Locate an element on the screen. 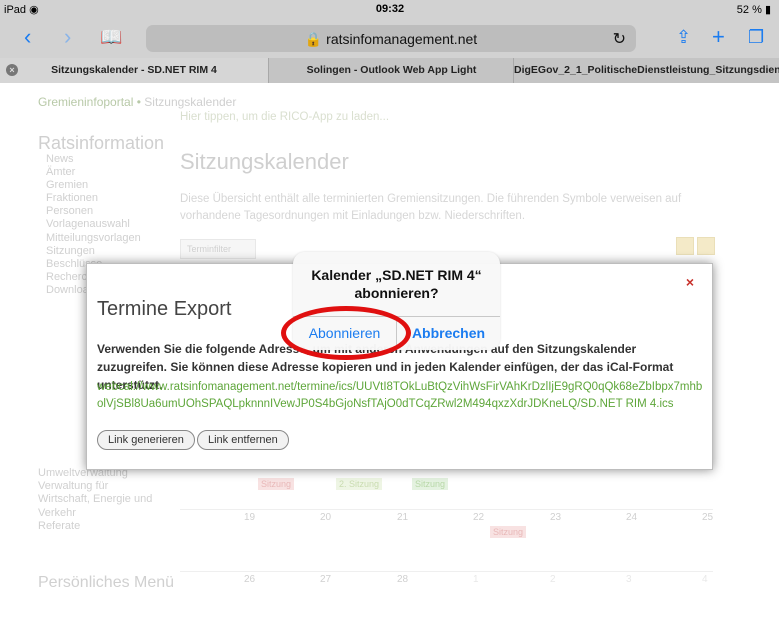  alert-title-line: Kalender „SD.NET RIM 4“ is located at coordinates (396, 275).